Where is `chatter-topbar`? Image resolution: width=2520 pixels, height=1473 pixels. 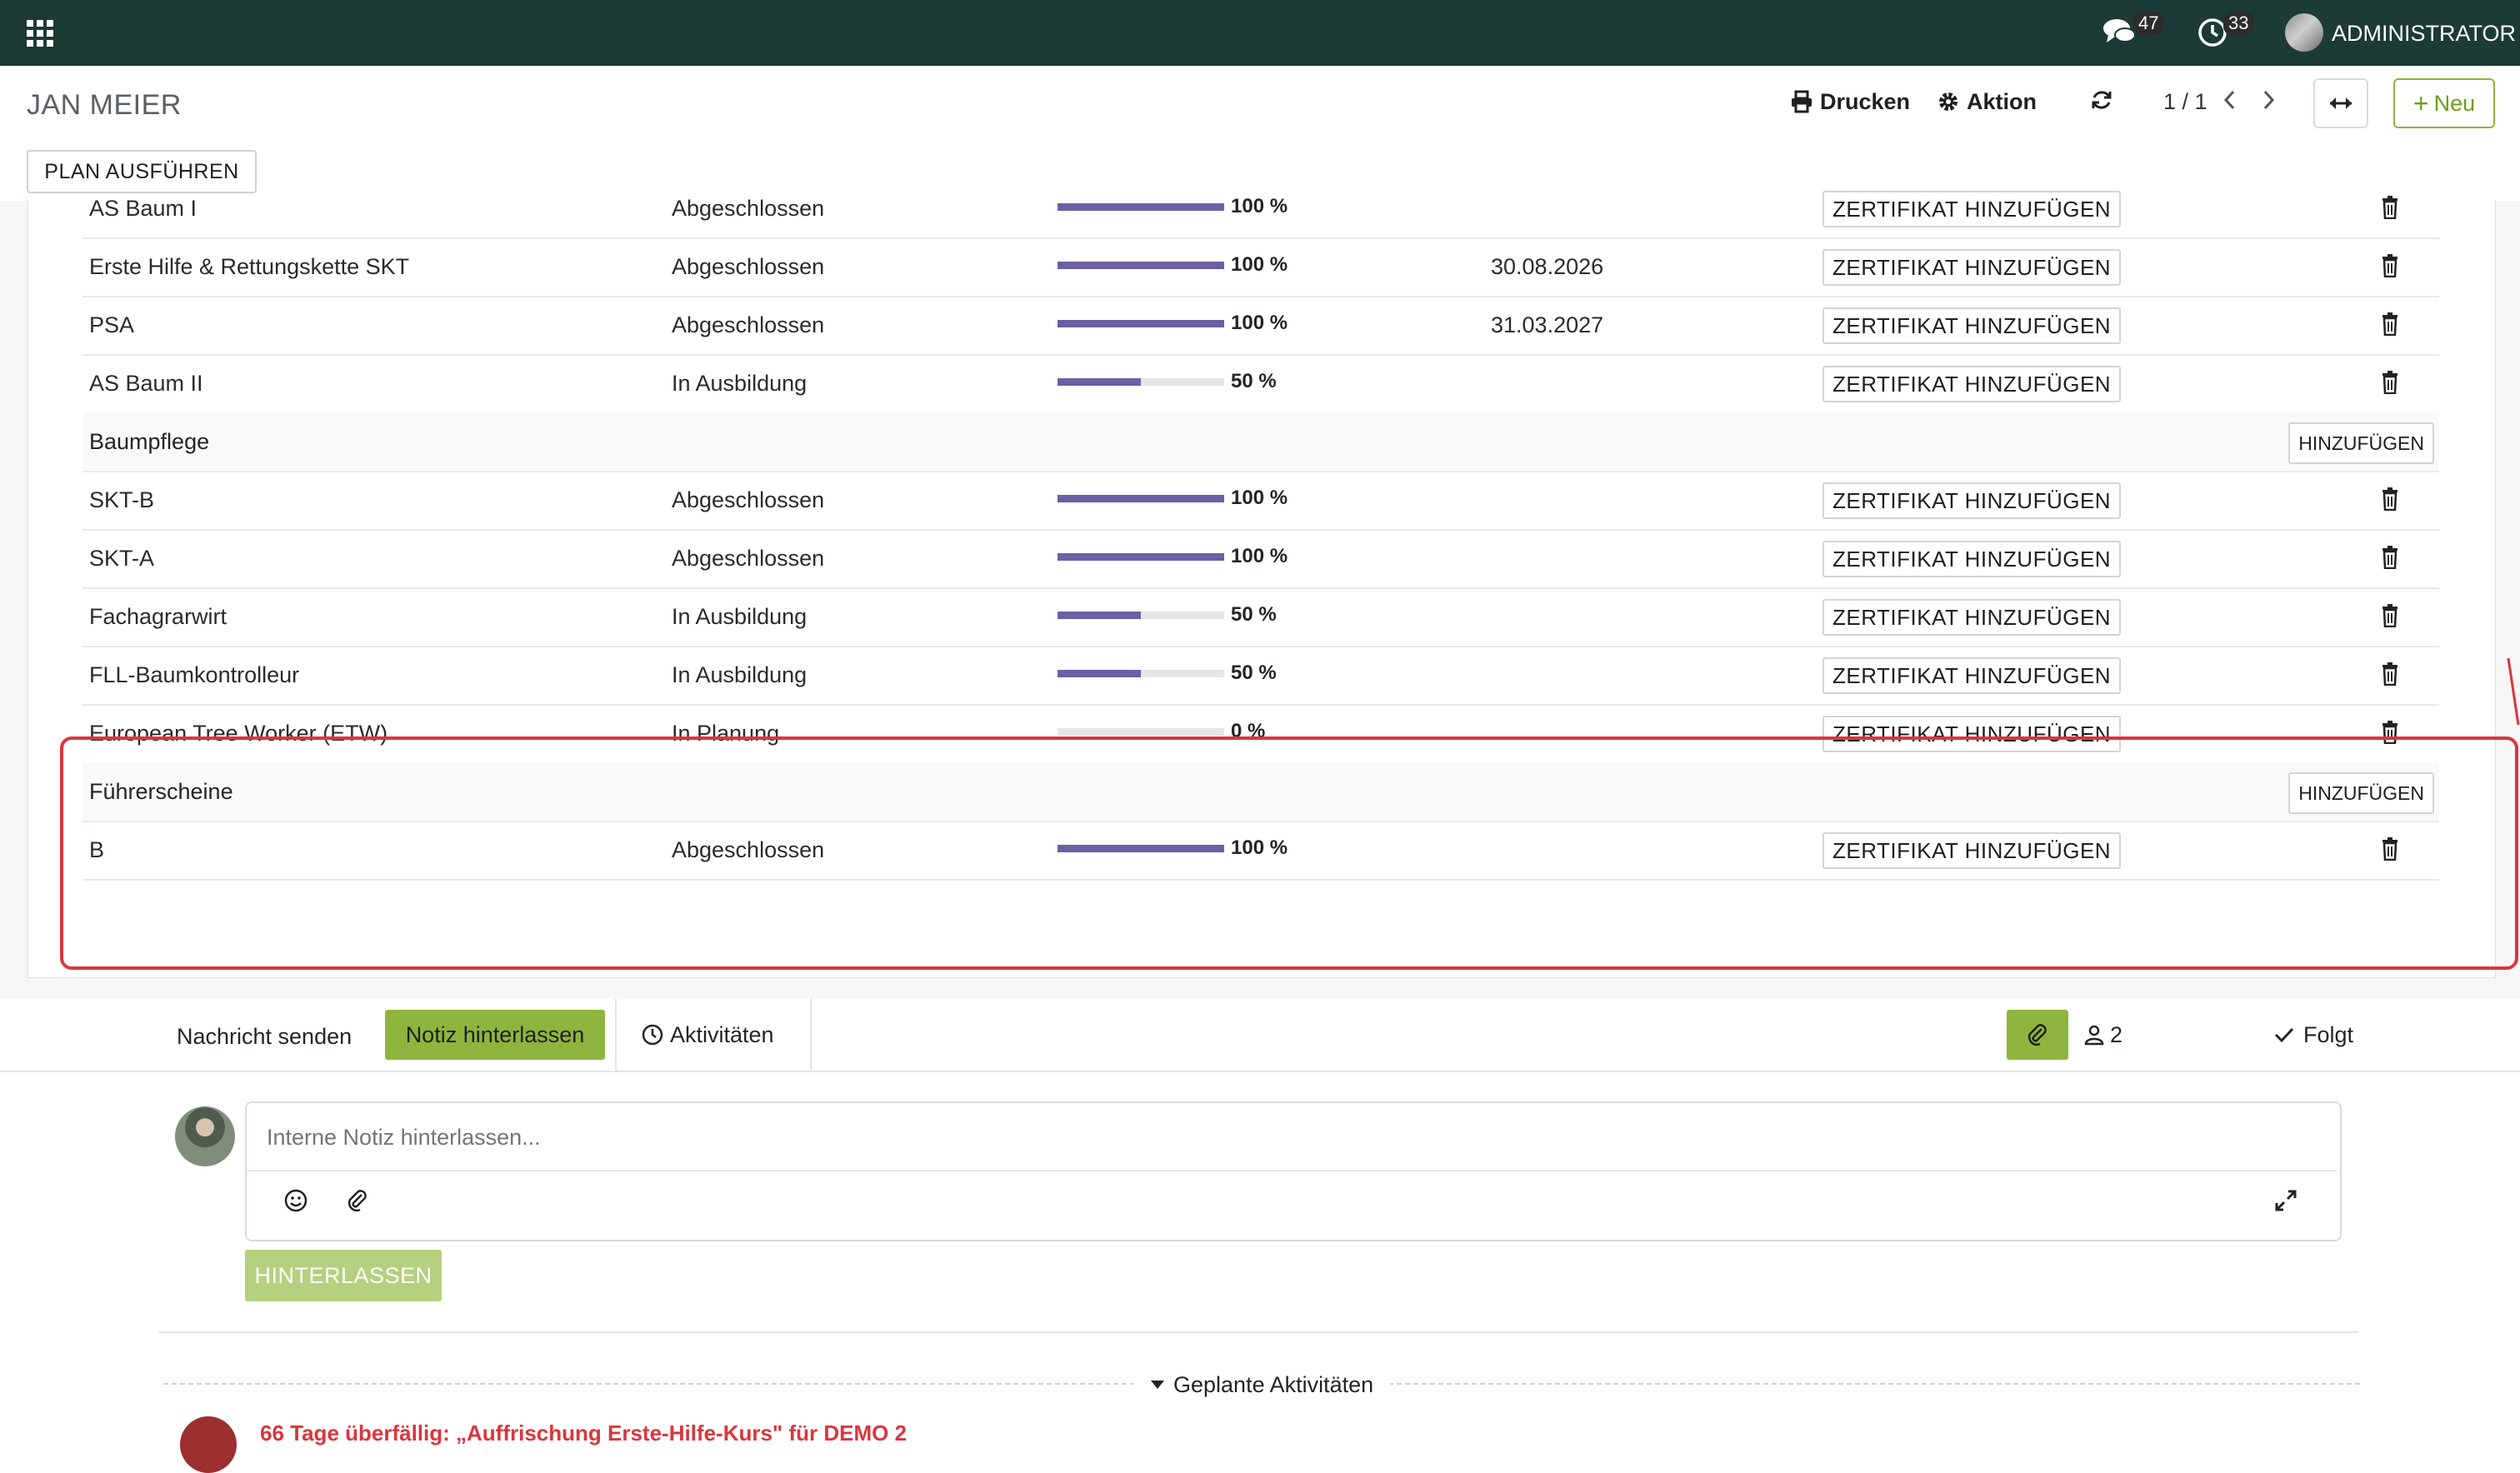 chatter-topbar is located at coordinates (1260, 1036).